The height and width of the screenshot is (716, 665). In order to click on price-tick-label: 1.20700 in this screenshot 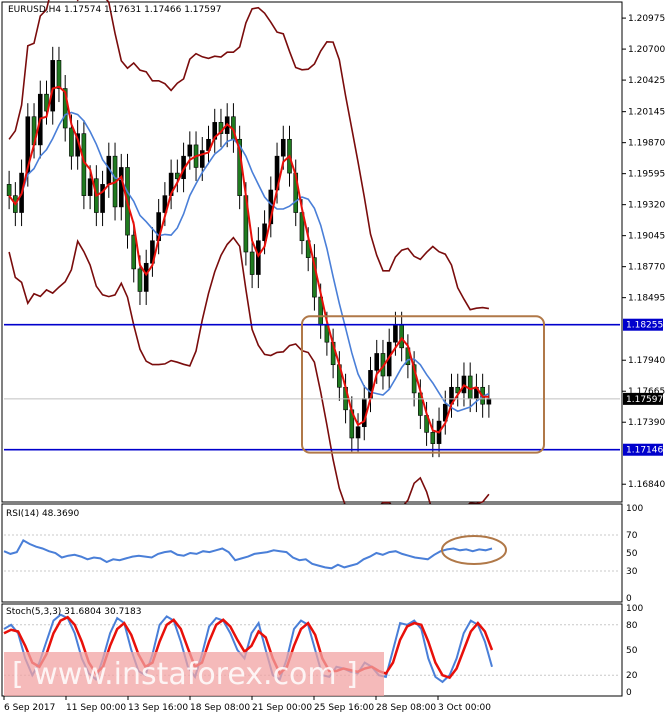, I will do `click(646, 50)`.